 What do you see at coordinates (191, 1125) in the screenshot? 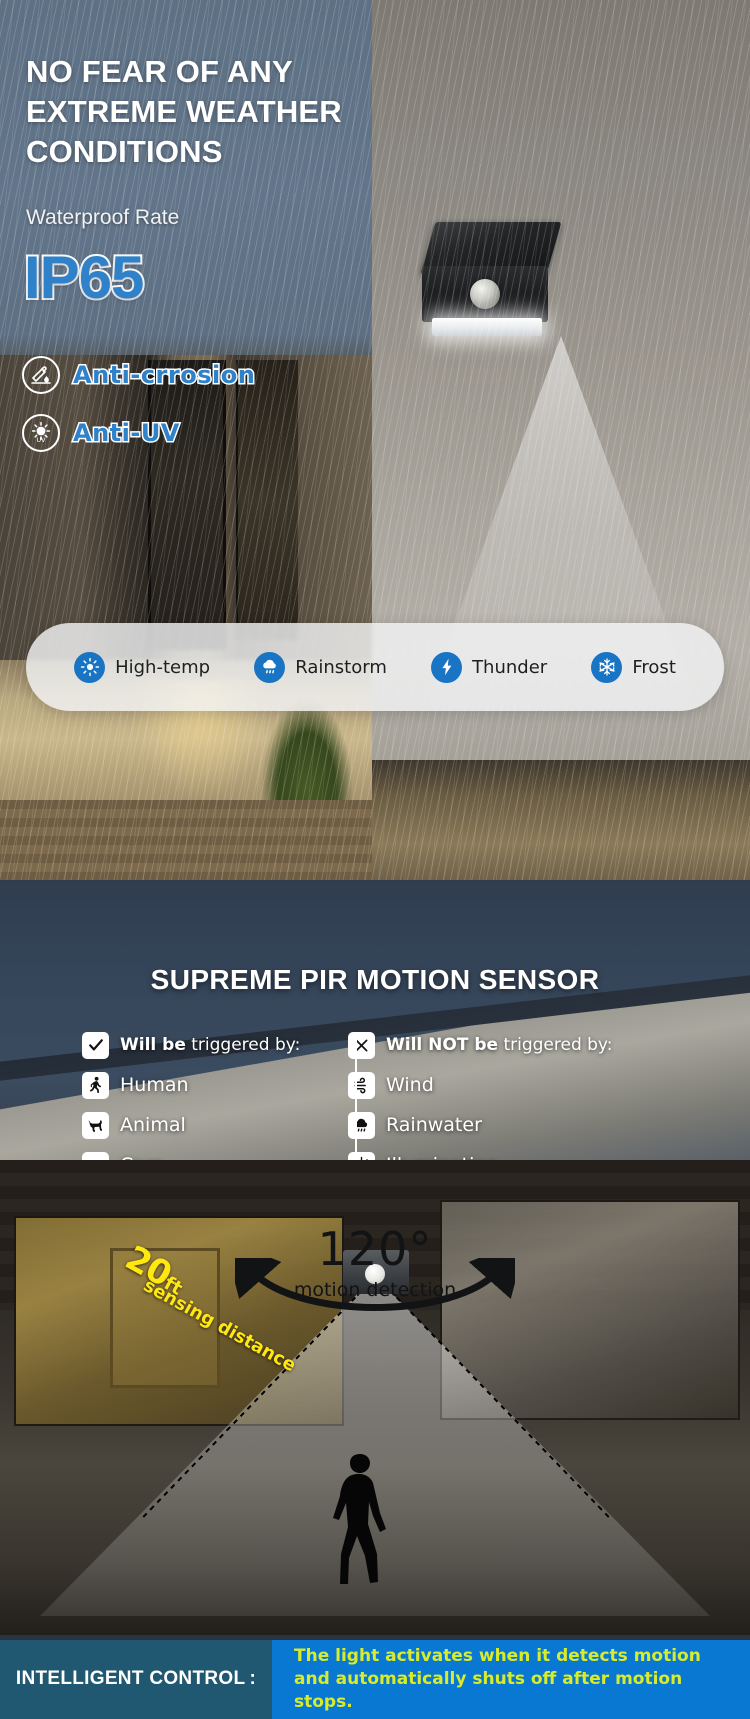
I see `list-item: Animal` at bounding box center [191, 1125].